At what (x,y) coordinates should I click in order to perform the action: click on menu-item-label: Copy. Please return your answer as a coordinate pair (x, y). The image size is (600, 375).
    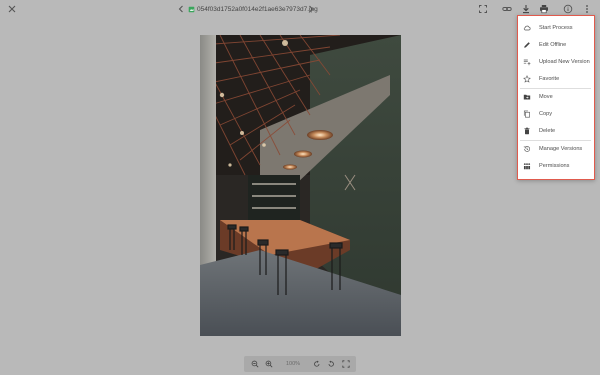
    Looking at the image, I should click on (546, 114).